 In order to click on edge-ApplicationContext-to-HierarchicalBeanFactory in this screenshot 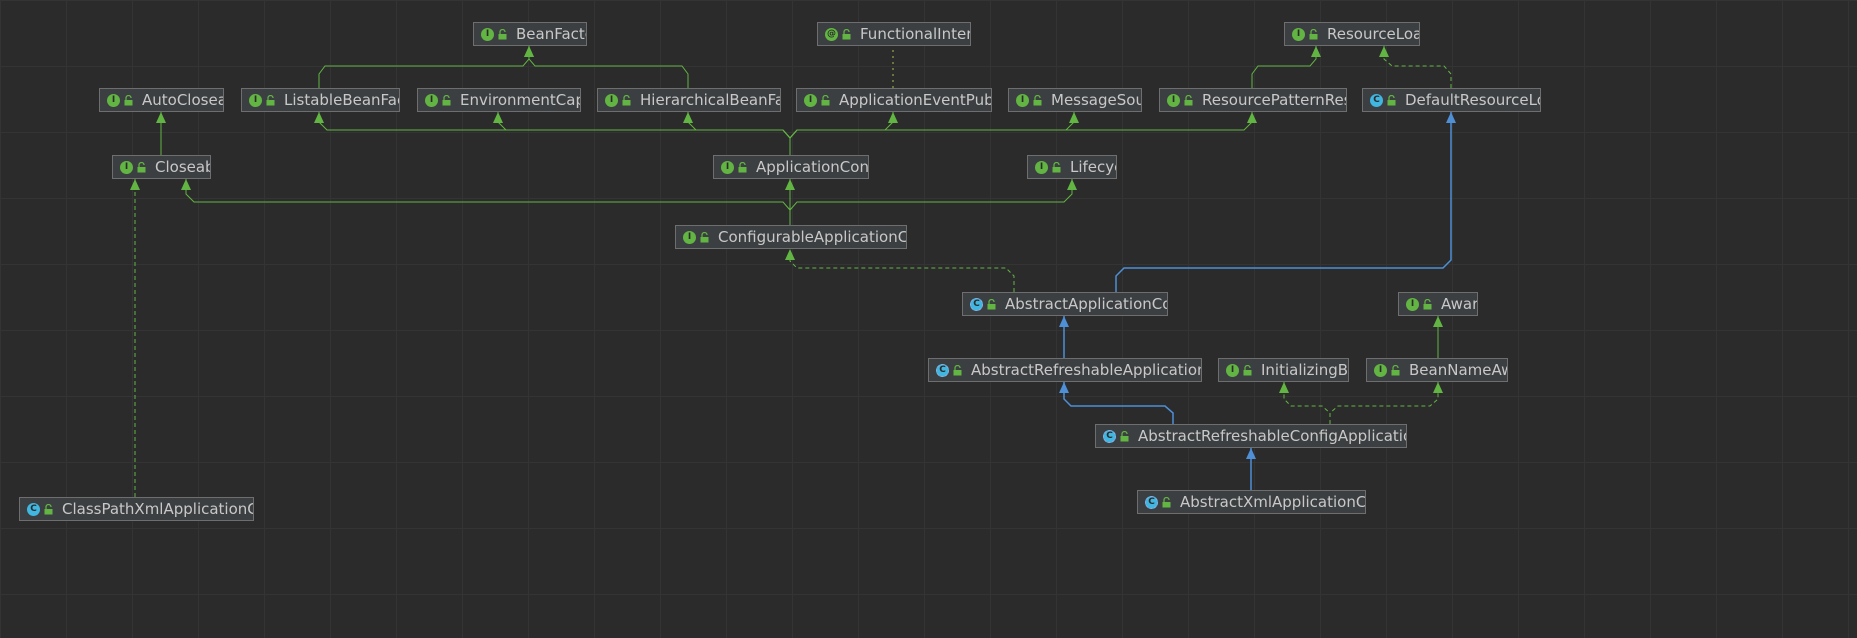, I will do `click(737, 133)`.